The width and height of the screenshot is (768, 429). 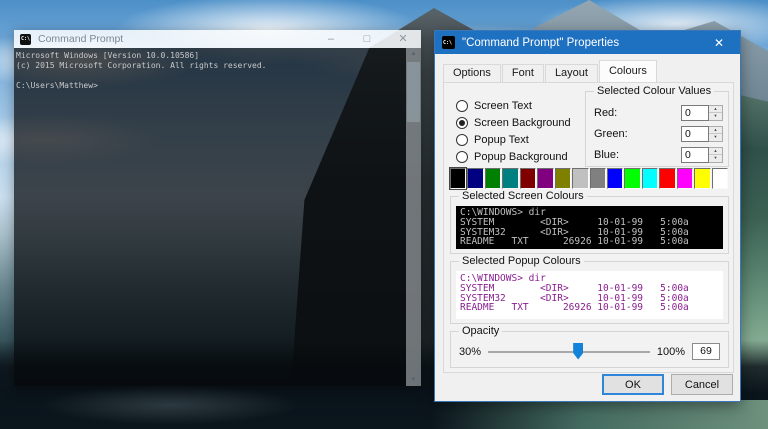 What do you see at coordinates (571, 73) in the screenshot?
I see `tab-layout: Layout` at bounding box center [571, 73].